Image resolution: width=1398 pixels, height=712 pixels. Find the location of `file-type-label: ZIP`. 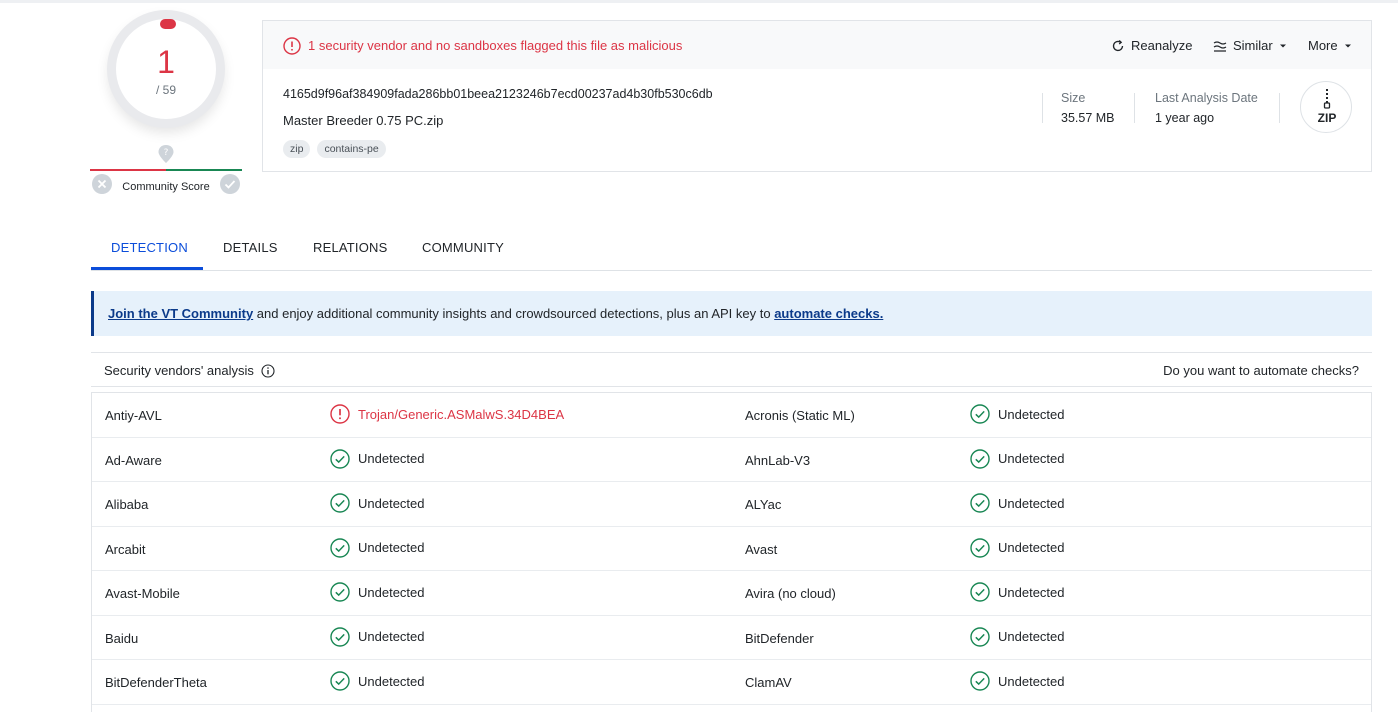

file-type-label: ZIP is located at coordinates (1327, 118).